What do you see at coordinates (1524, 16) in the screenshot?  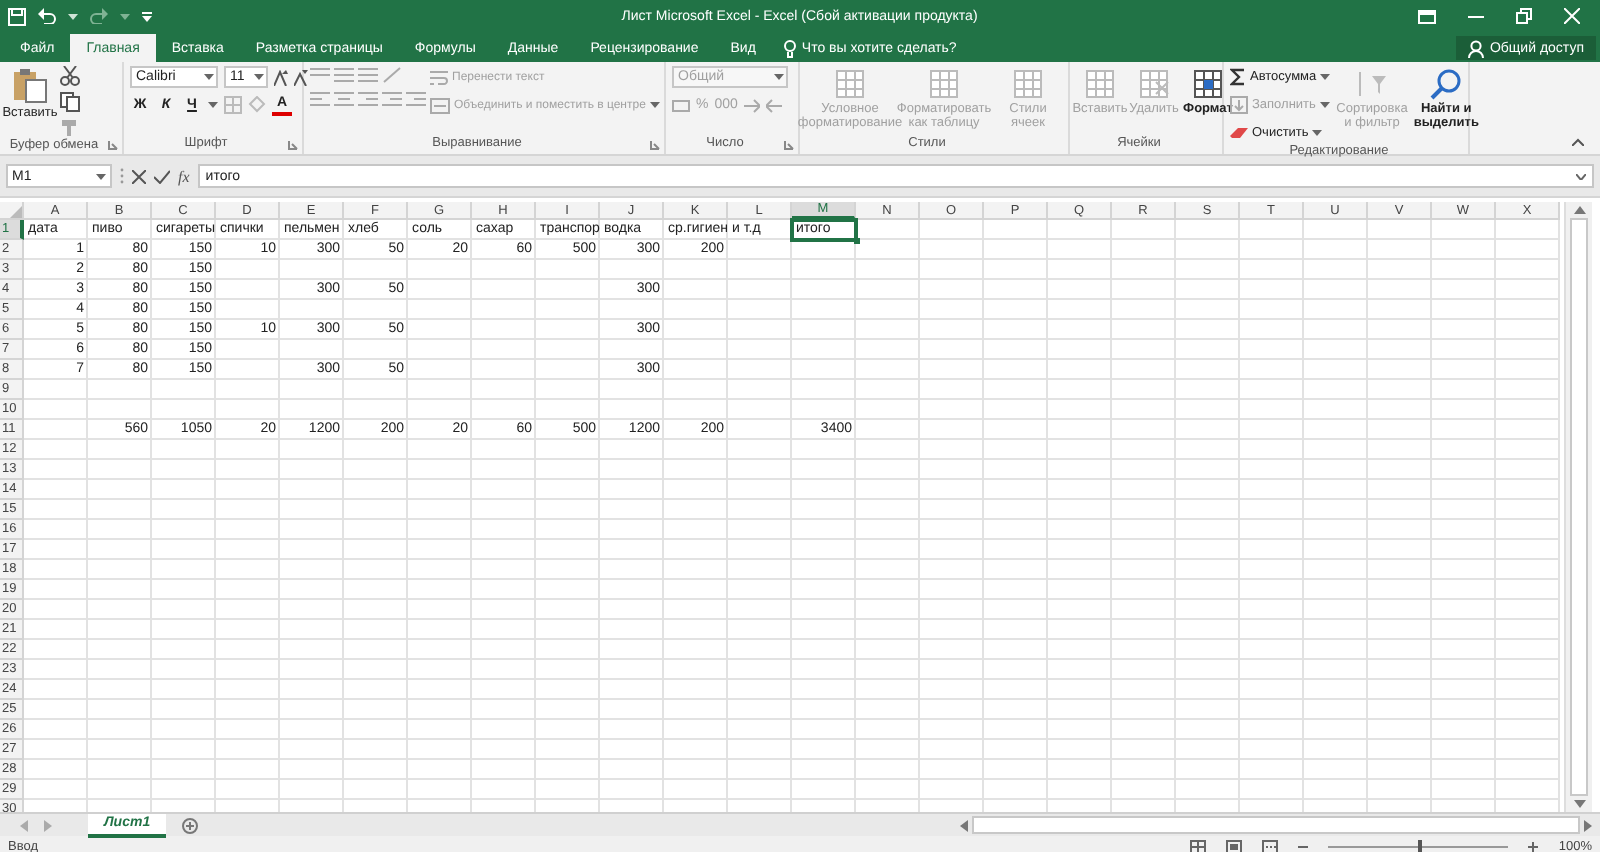 I see `maximize-icon` at bounding box center [1524, 16].